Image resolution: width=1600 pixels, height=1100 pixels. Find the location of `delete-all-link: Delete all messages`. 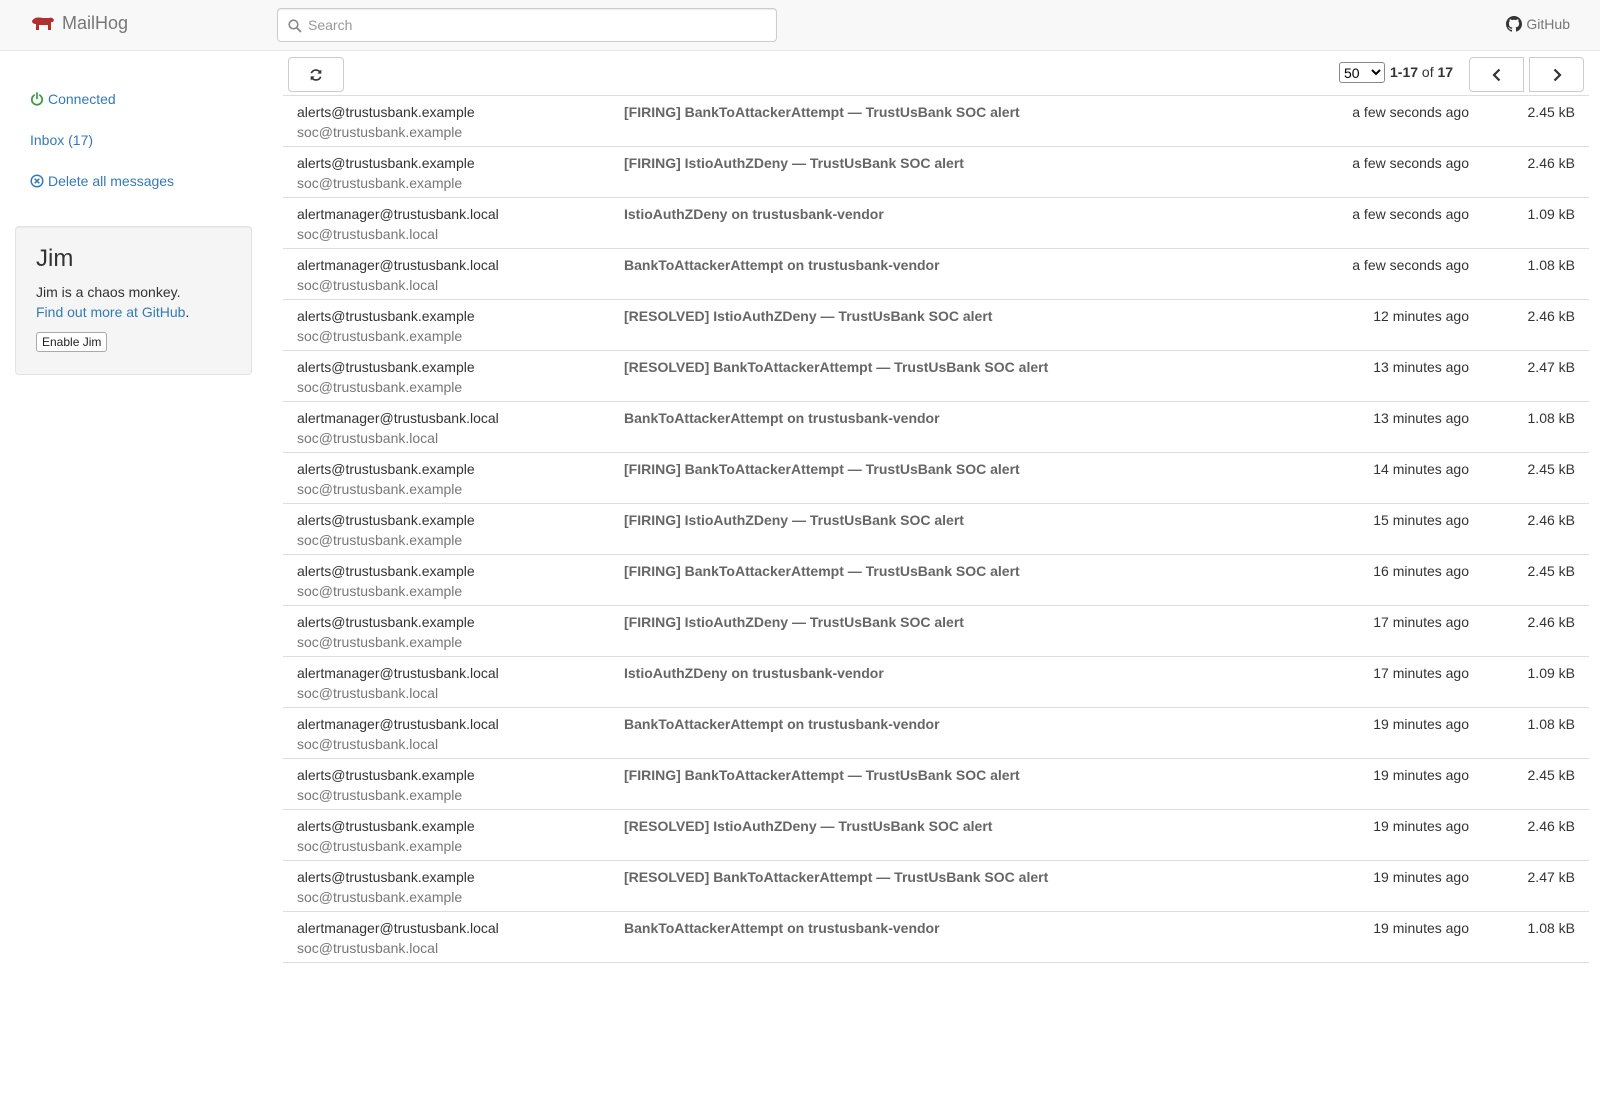

delete-all-link: Delete all messages is located at coordinates (94, 181).